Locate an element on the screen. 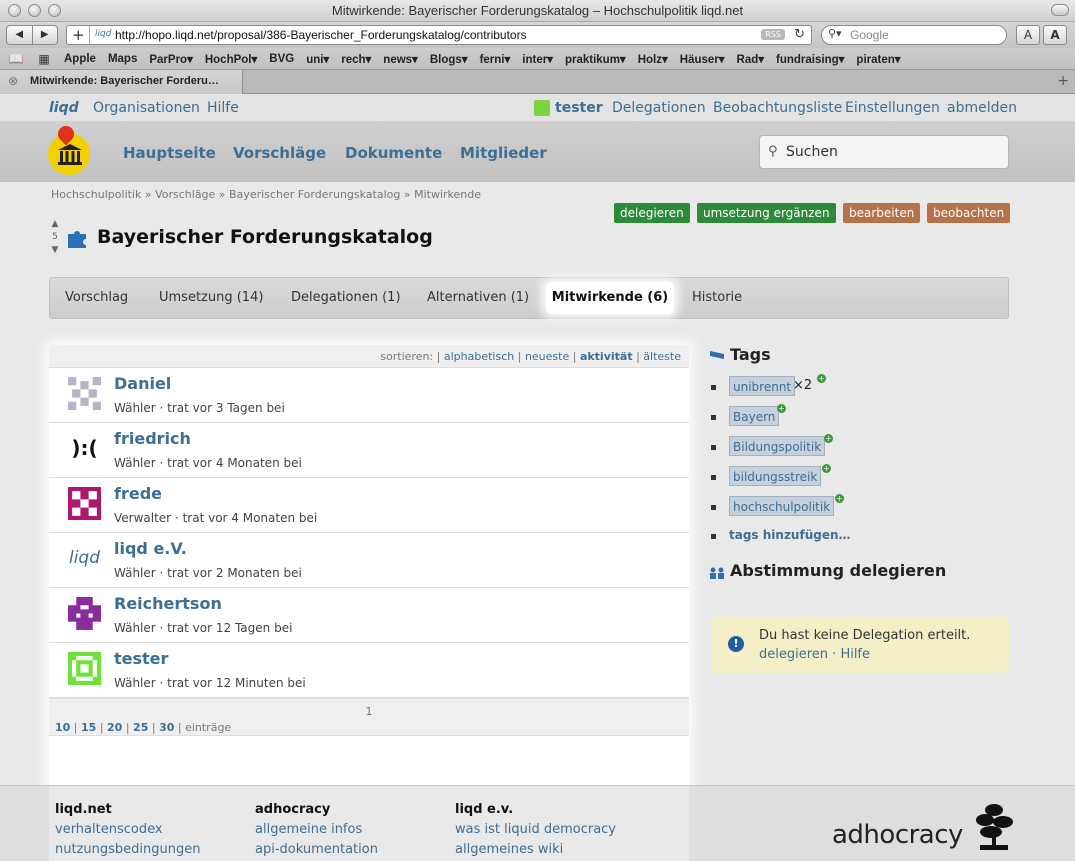 This screenshot has height=861, width=1075. contributor-name: Reichertson is located at coordinates (168, 603).